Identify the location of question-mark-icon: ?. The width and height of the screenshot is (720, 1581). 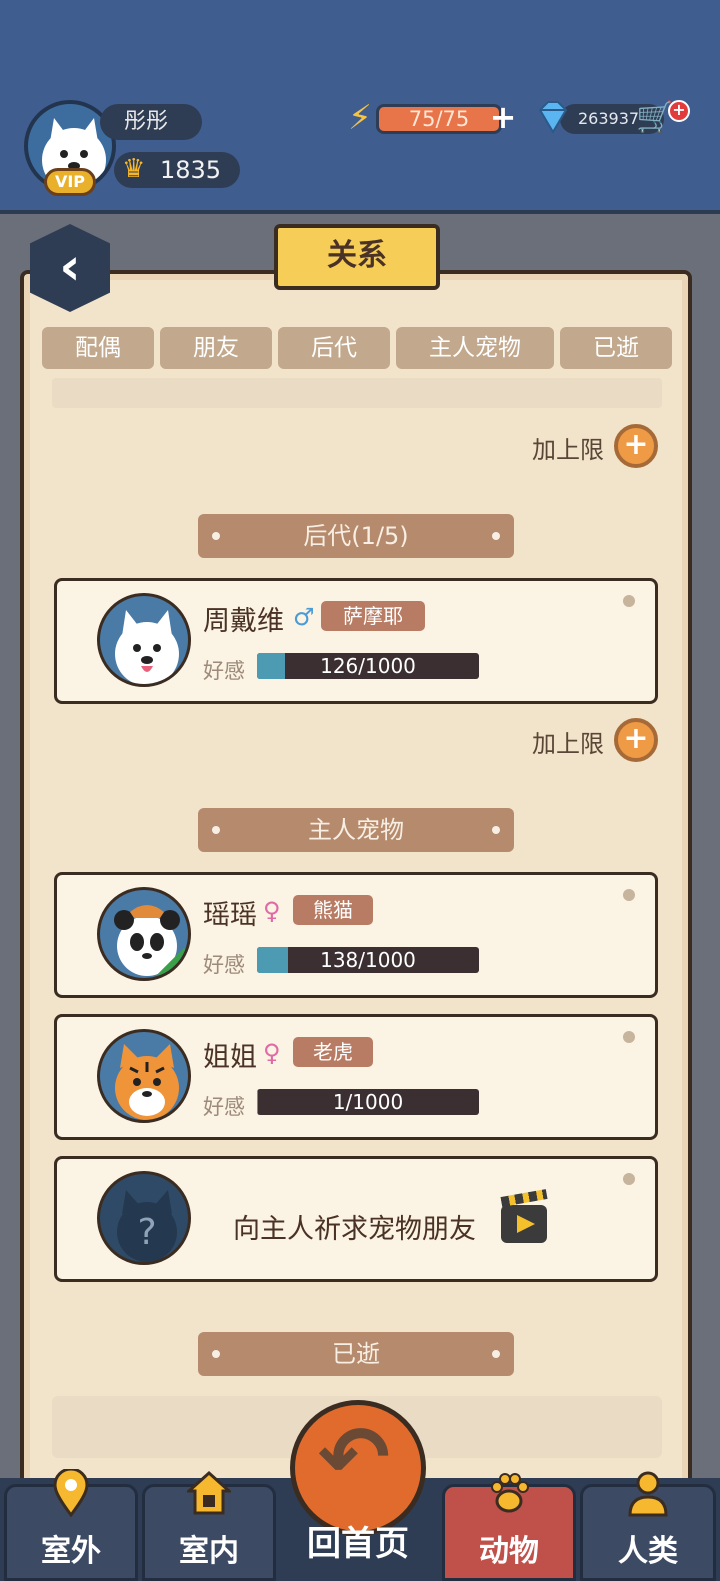
(147, 1226).